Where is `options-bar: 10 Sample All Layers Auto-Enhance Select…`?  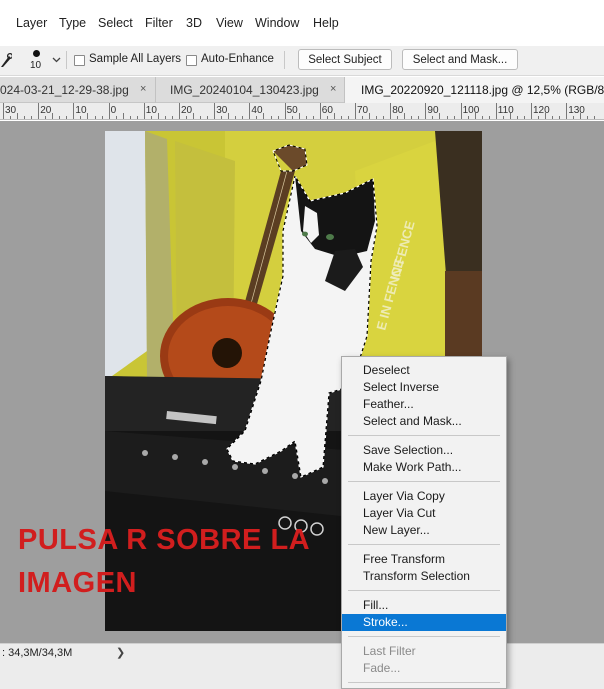 options-bar: 10 Sample All Layers Auto-Enhance Select… is located at coordinates (302, 61).